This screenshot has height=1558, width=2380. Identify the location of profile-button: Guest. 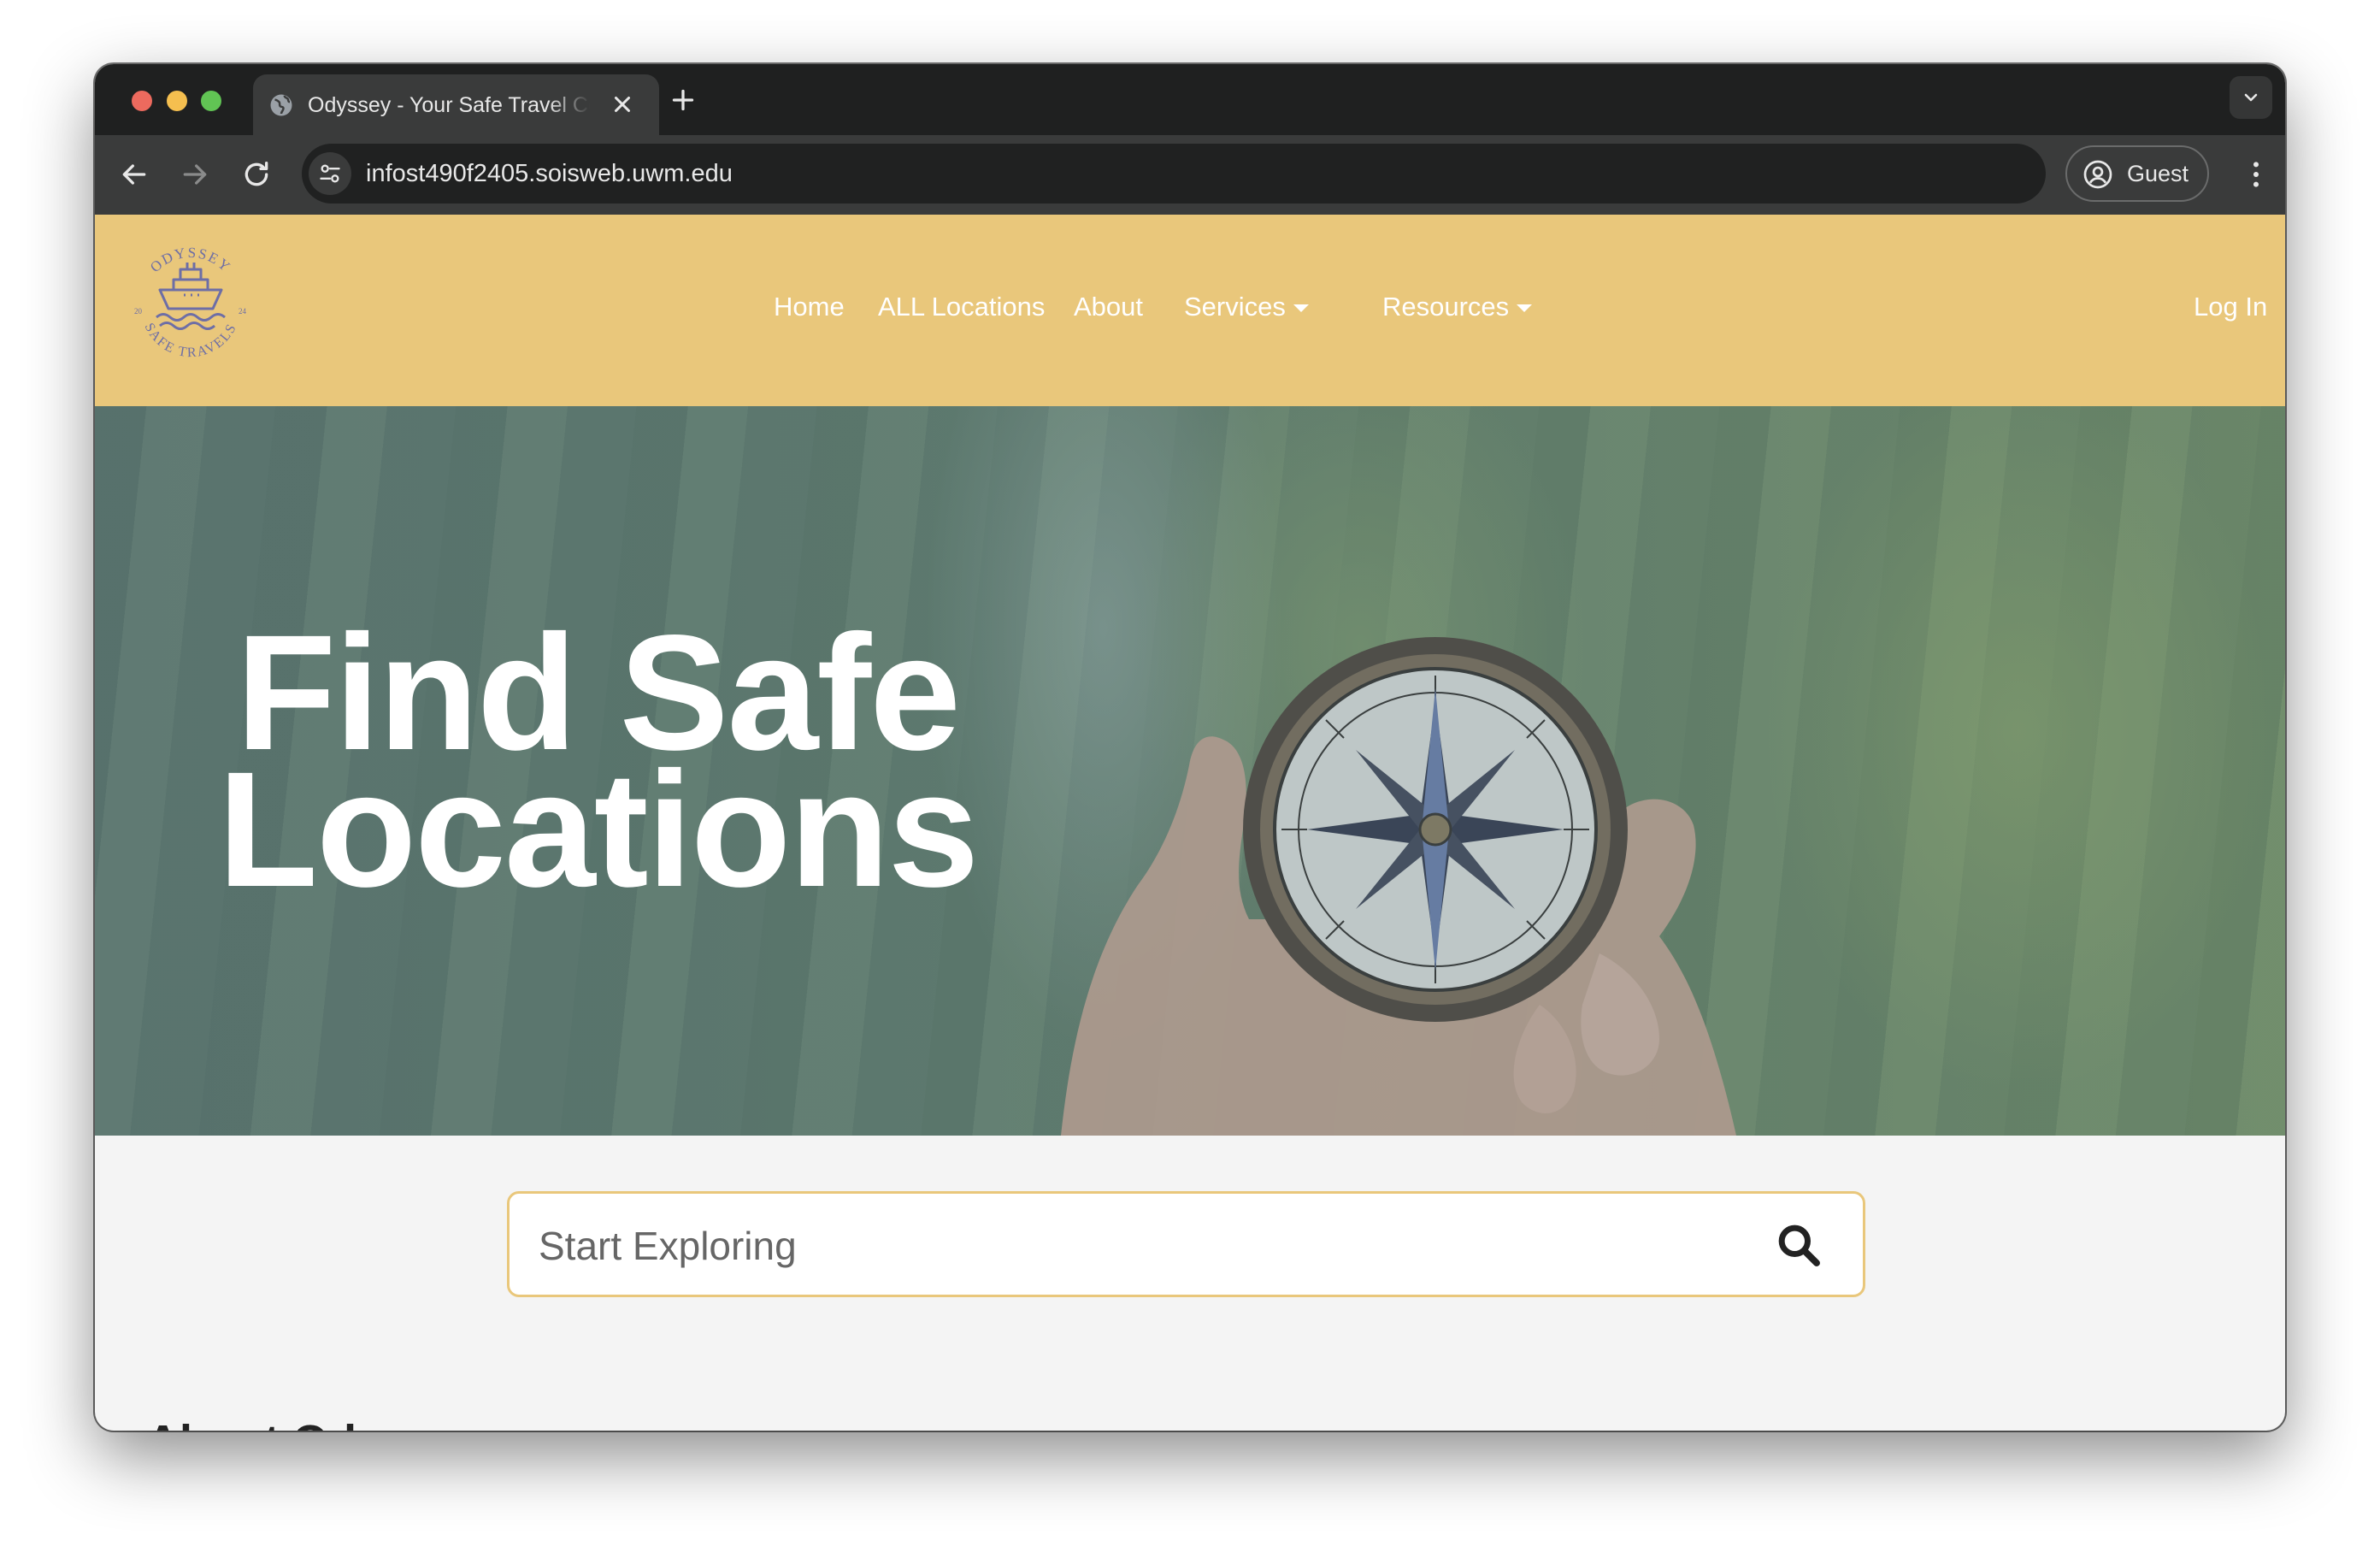
(2137, 173).